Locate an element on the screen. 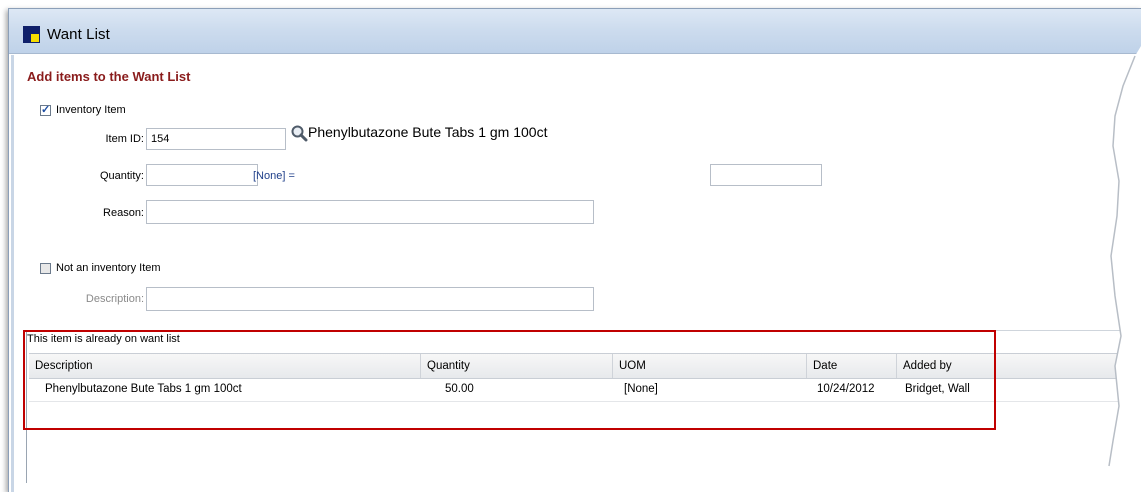 Image resolution: width=1141 pixels, height=492 pixels. column-header-added-by: Added by is located at coordinates (1010, 366).